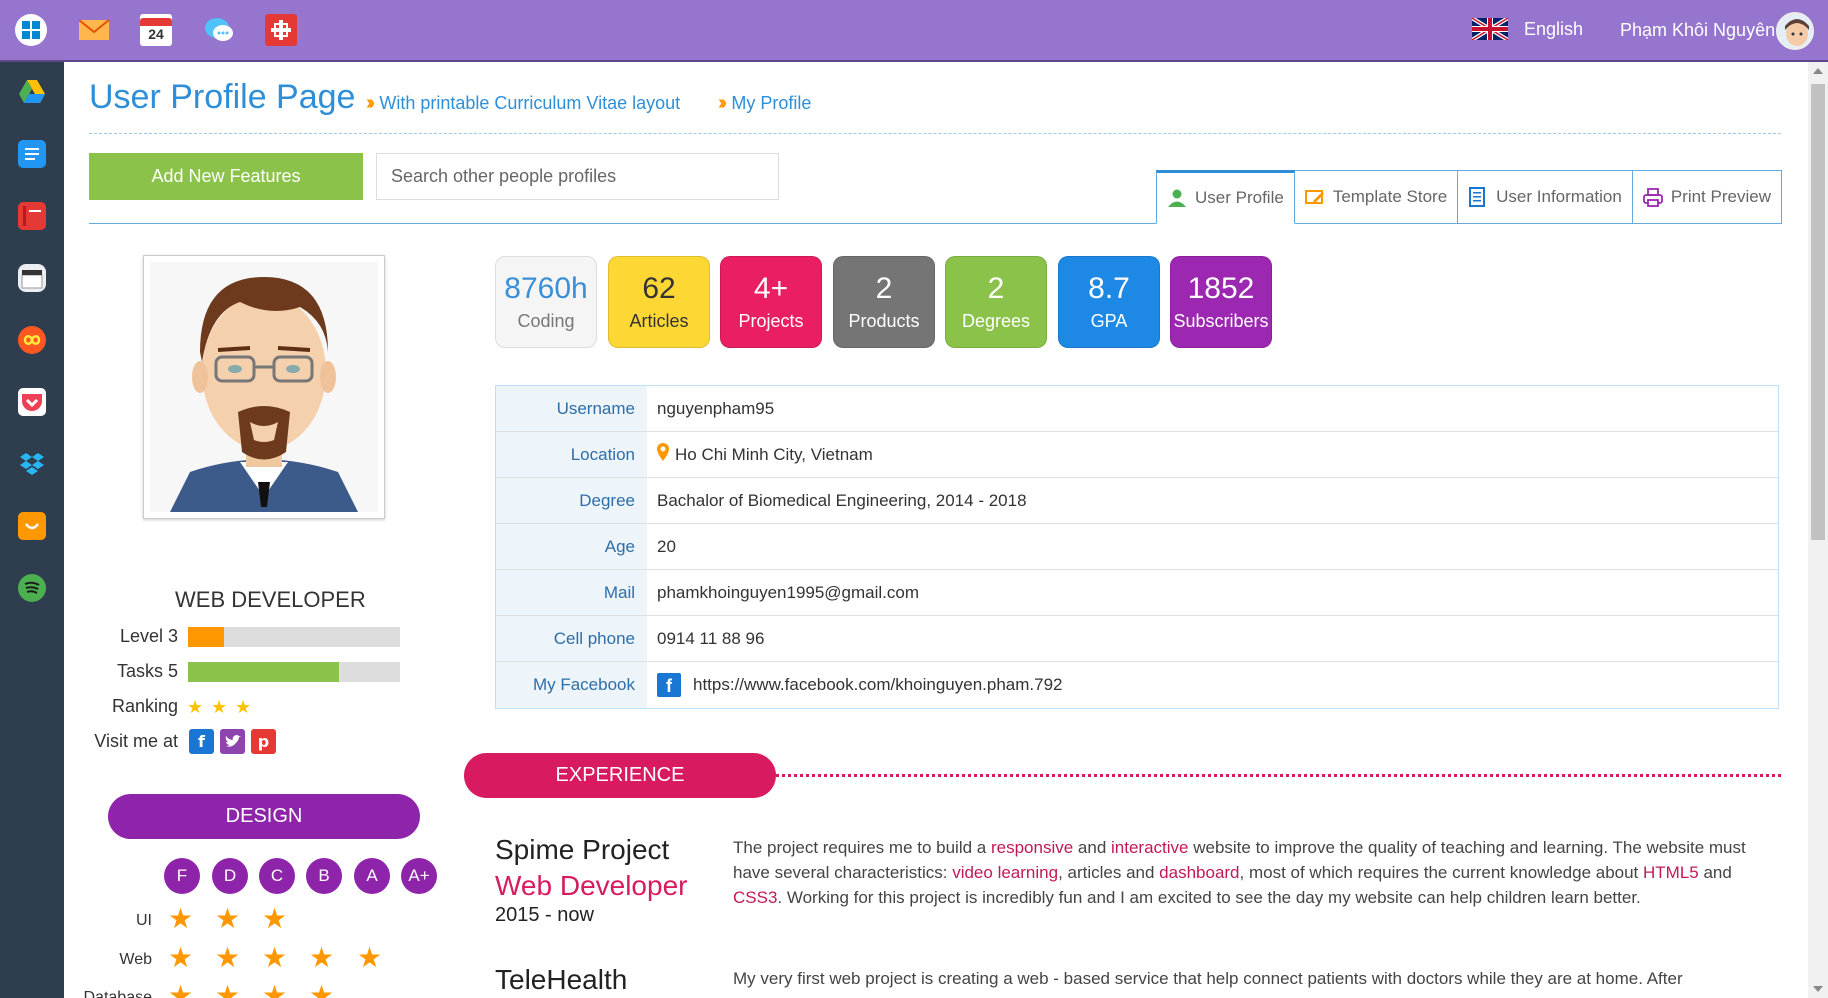  I want to click on pocket-icon, so click(32, 402).